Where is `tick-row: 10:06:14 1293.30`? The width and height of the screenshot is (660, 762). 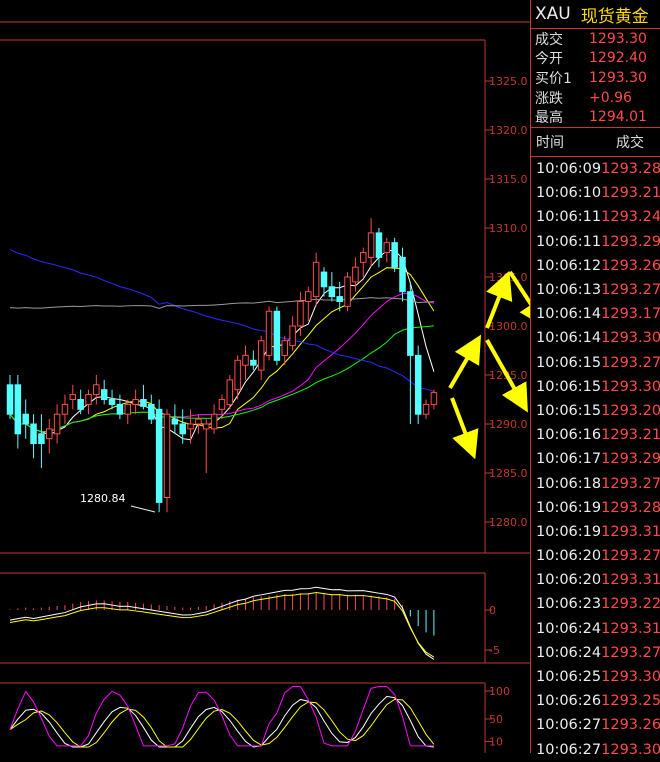 tick-row: 10:06:14 1293.30 is located at coordinates (595, 338).